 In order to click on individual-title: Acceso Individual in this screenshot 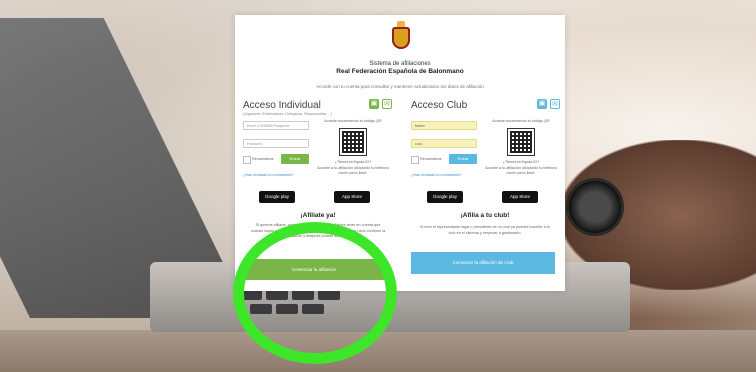, I will do `click(282, 105)`.